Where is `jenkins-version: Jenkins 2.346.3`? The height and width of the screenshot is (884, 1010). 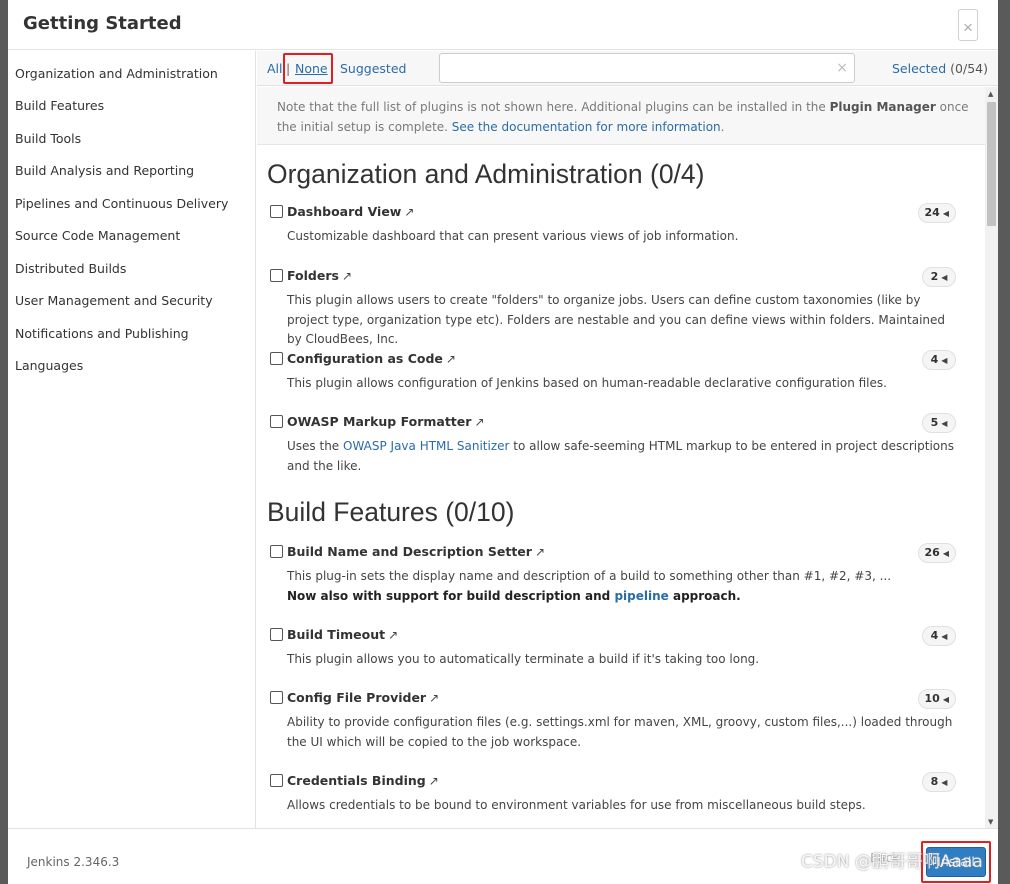 jenkins-version: Jenkins 2.346.3 is located at coordinates (73, 862).